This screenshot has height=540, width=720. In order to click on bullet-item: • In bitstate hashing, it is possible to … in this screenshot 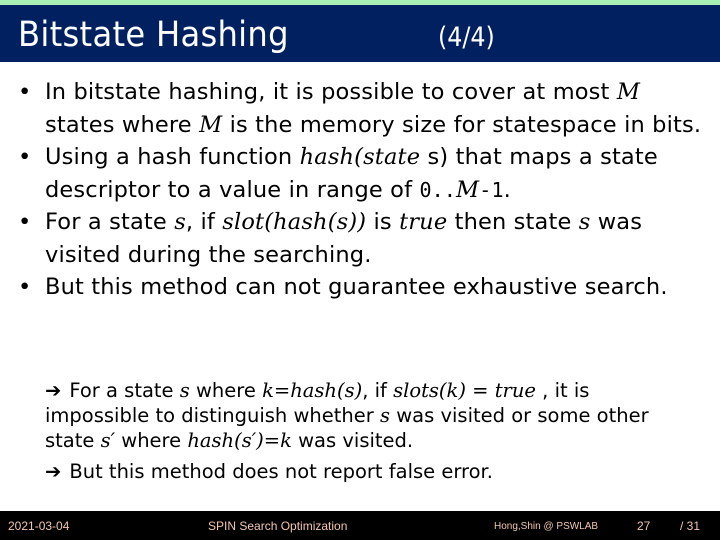, I will do `click(363, 108)`.